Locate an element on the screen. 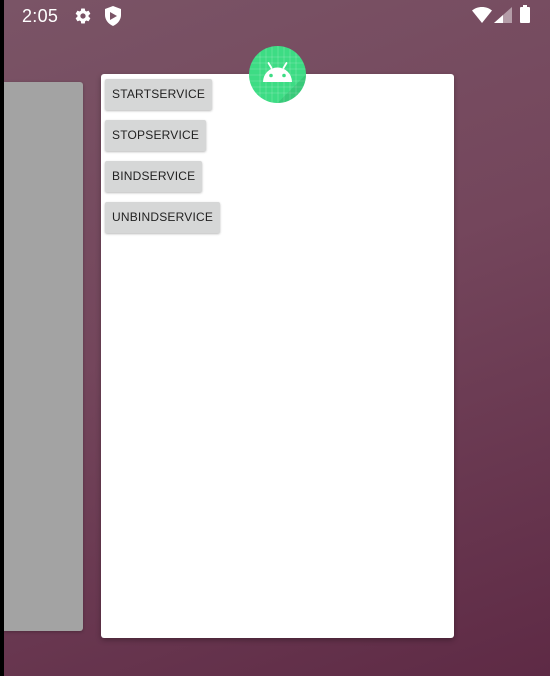 The width and height of the screenshot is (550, 676). settings-icon is located at coordinates (83, 18).